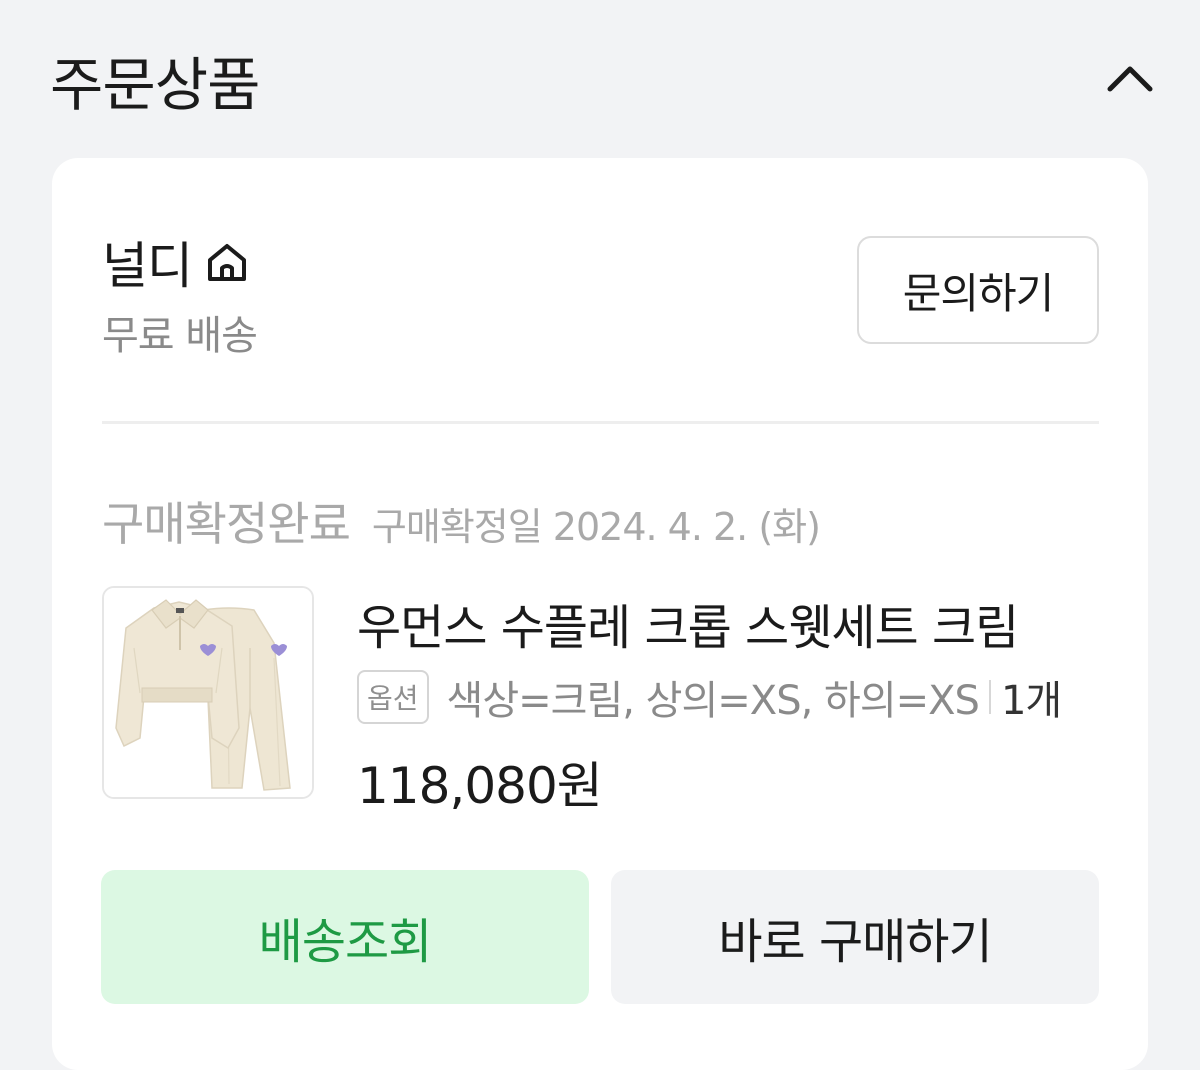  What do you see at coordinates (147, 262) in the screenshot?
I see `seller-name: 널디` at bounding box center [147, 262].